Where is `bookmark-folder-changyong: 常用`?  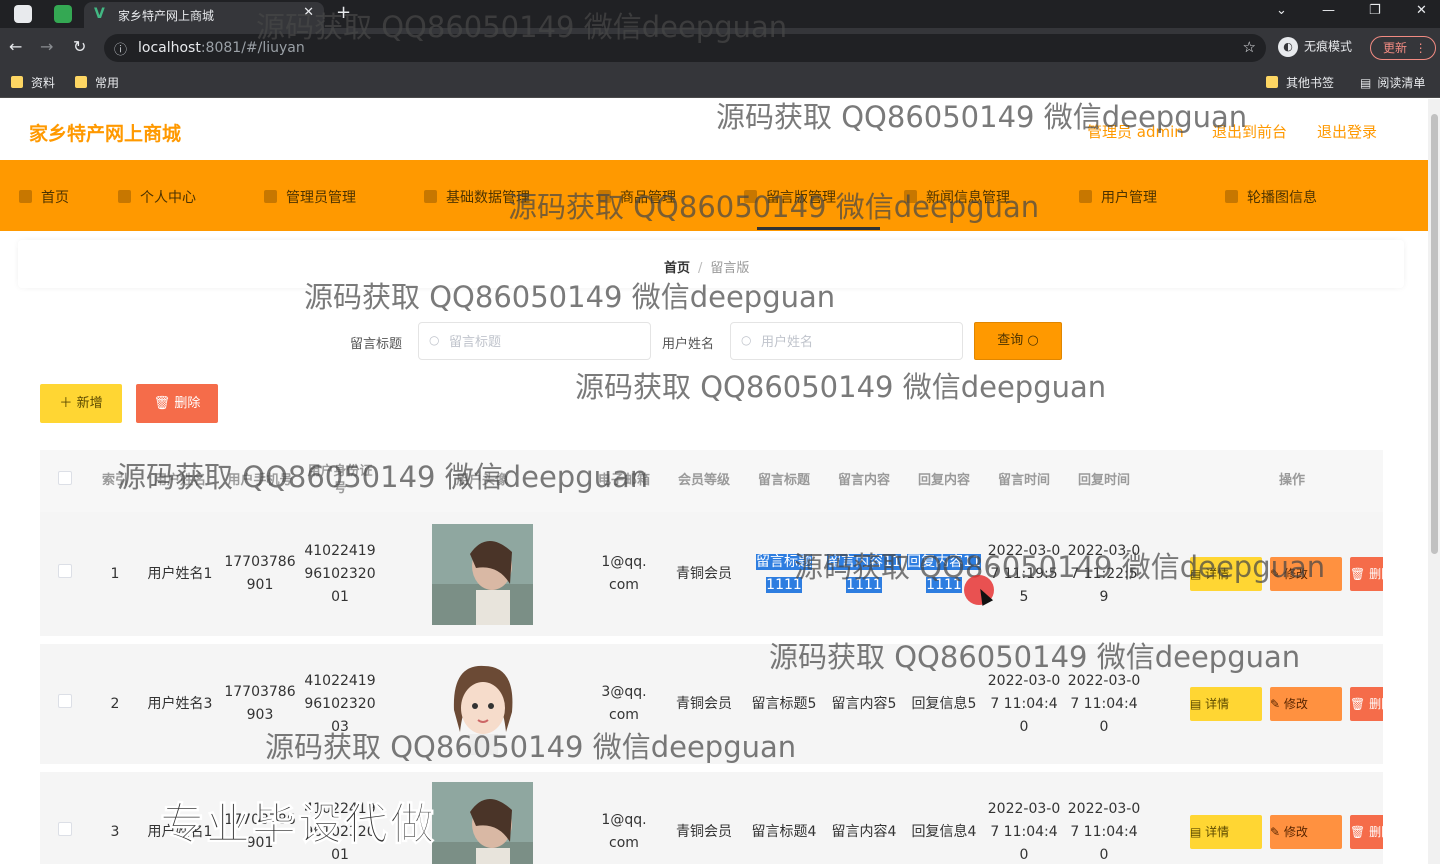 bookmark-folder-changyong: 常用 is located at coordinates (97, 82).